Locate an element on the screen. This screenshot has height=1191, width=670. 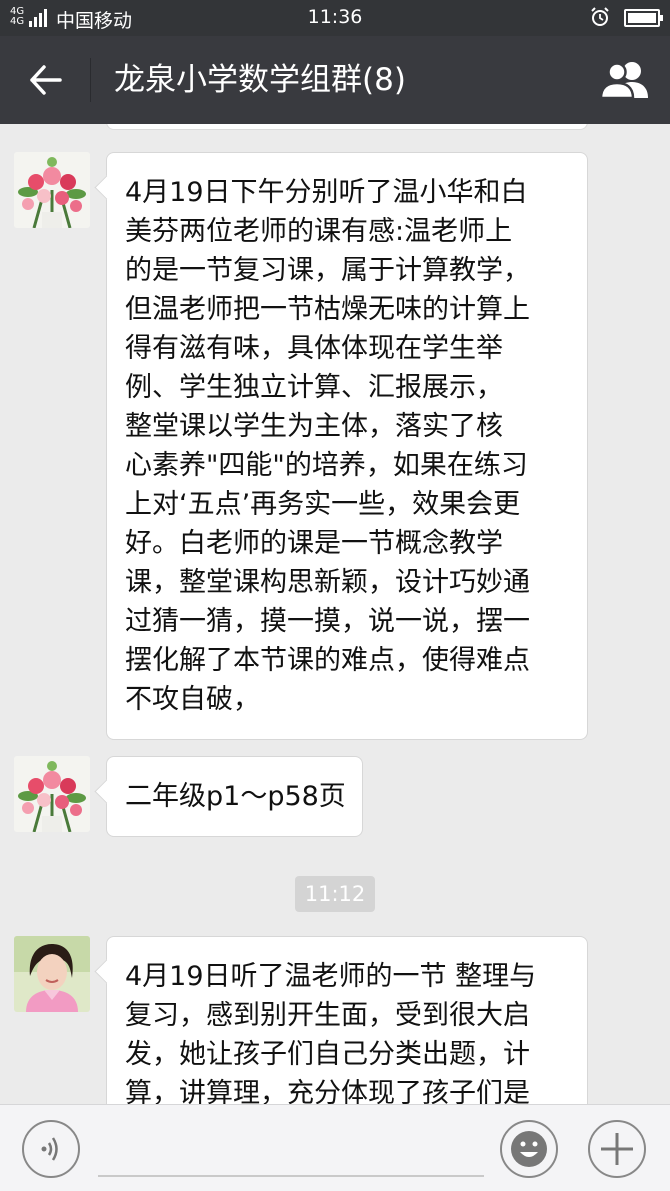
header-divider is located at coordinates (90, 80).